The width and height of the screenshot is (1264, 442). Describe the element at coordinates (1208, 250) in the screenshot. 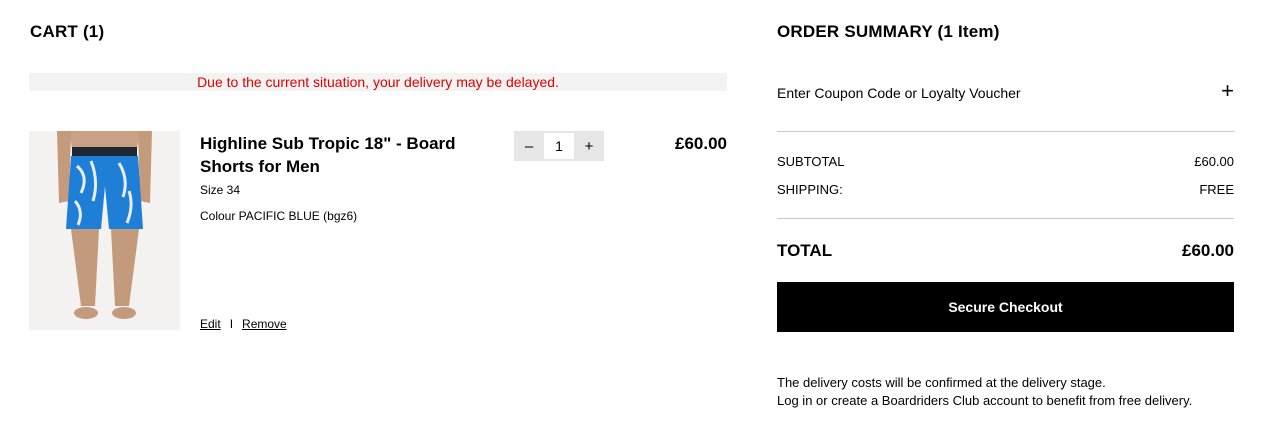

I see `total-value: £60.00` at that location.